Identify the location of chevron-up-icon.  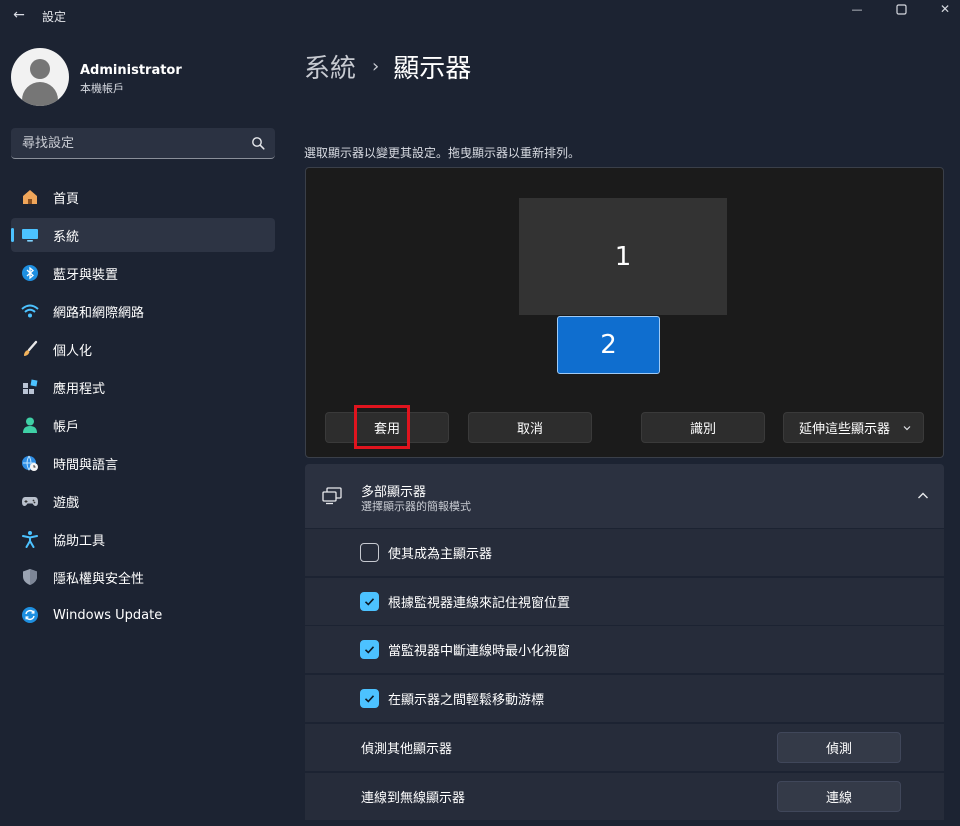
(923, 496).